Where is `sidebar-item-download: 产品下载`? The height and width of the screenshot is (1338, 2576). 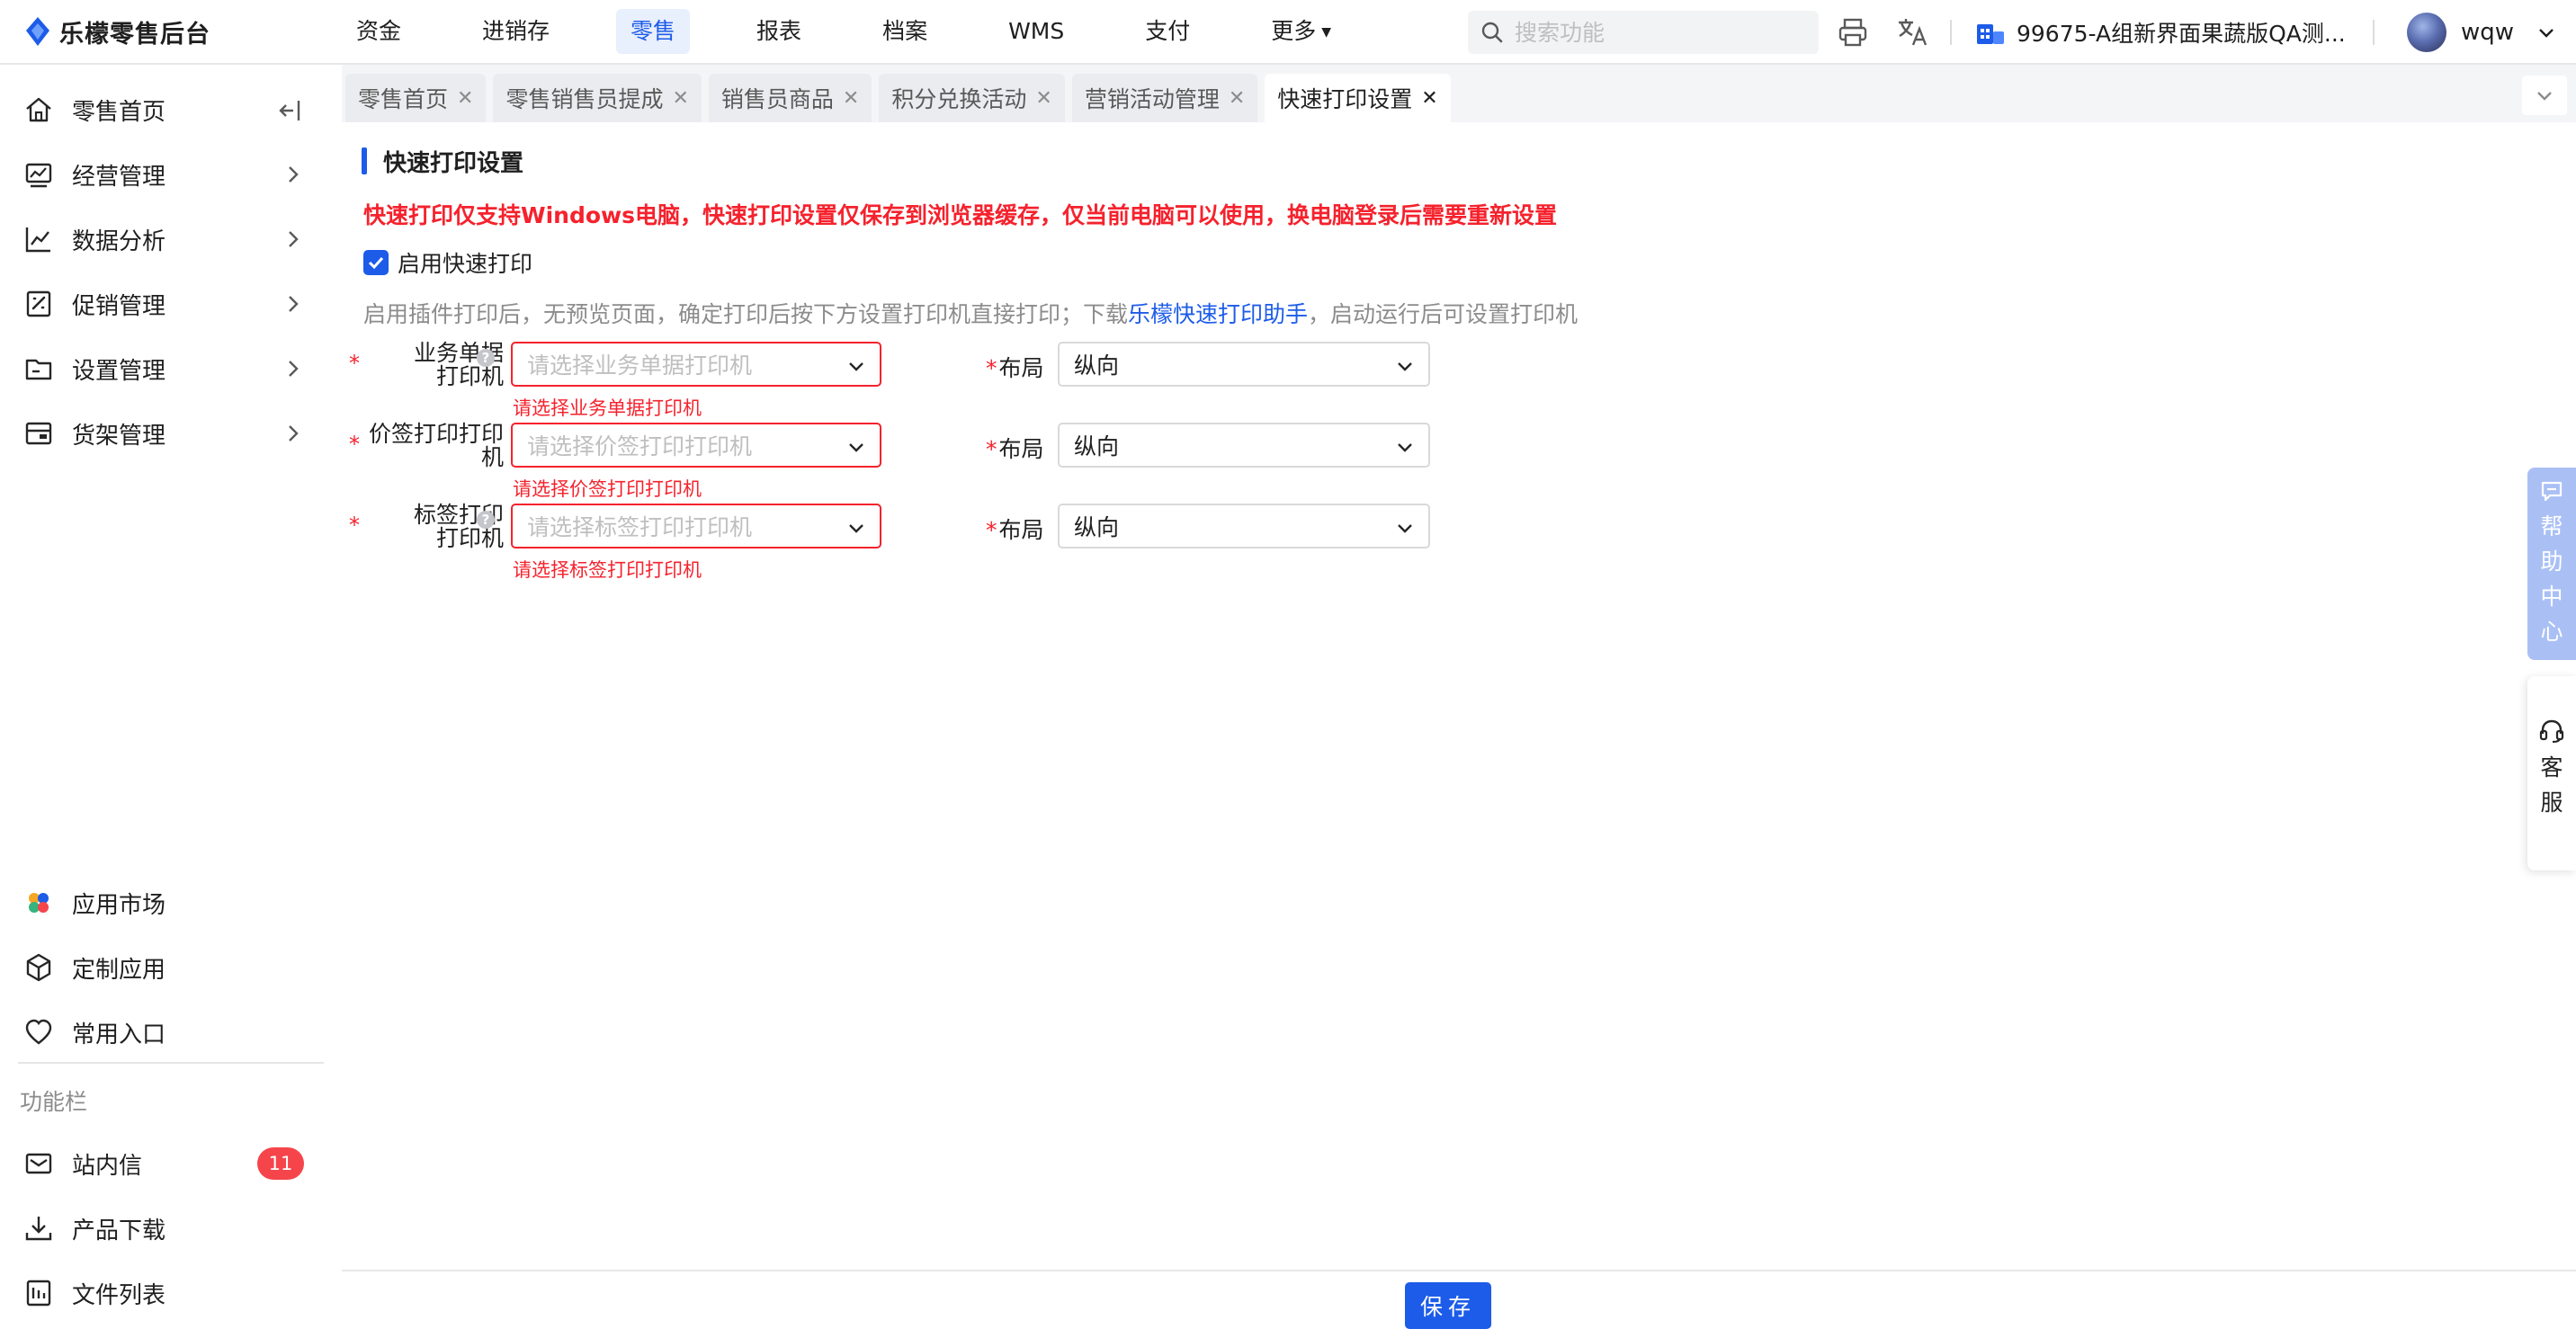 sidebar-item-download: 产品下载 is located at coordinates (171, 1229).